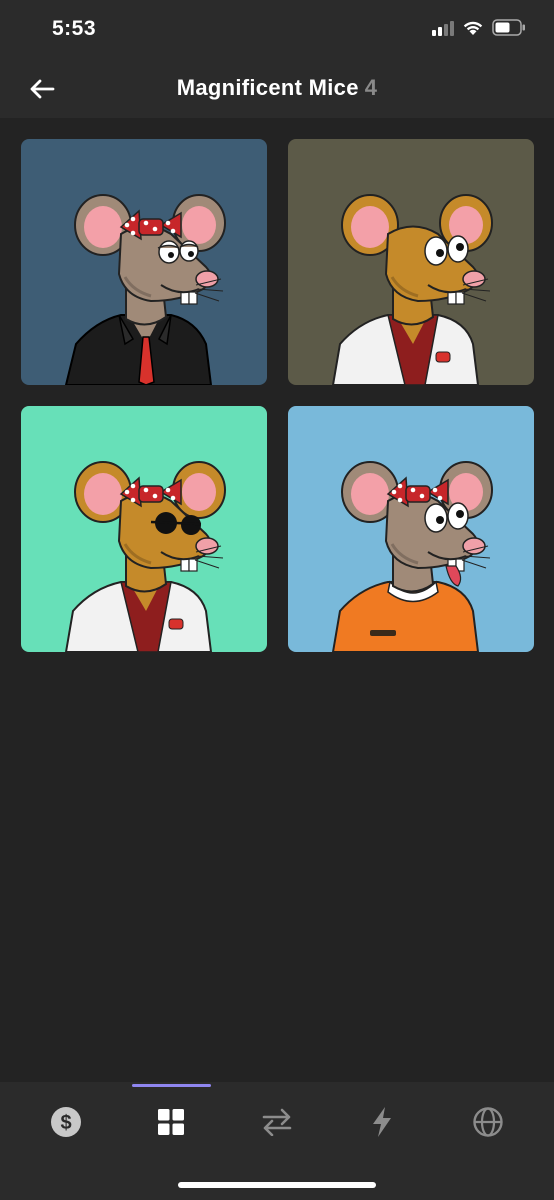 This screenshot has width=554, height=1200. Describe the element at coordinates (473, 28) in the screenshot. I see `wifi-icon` at that location.